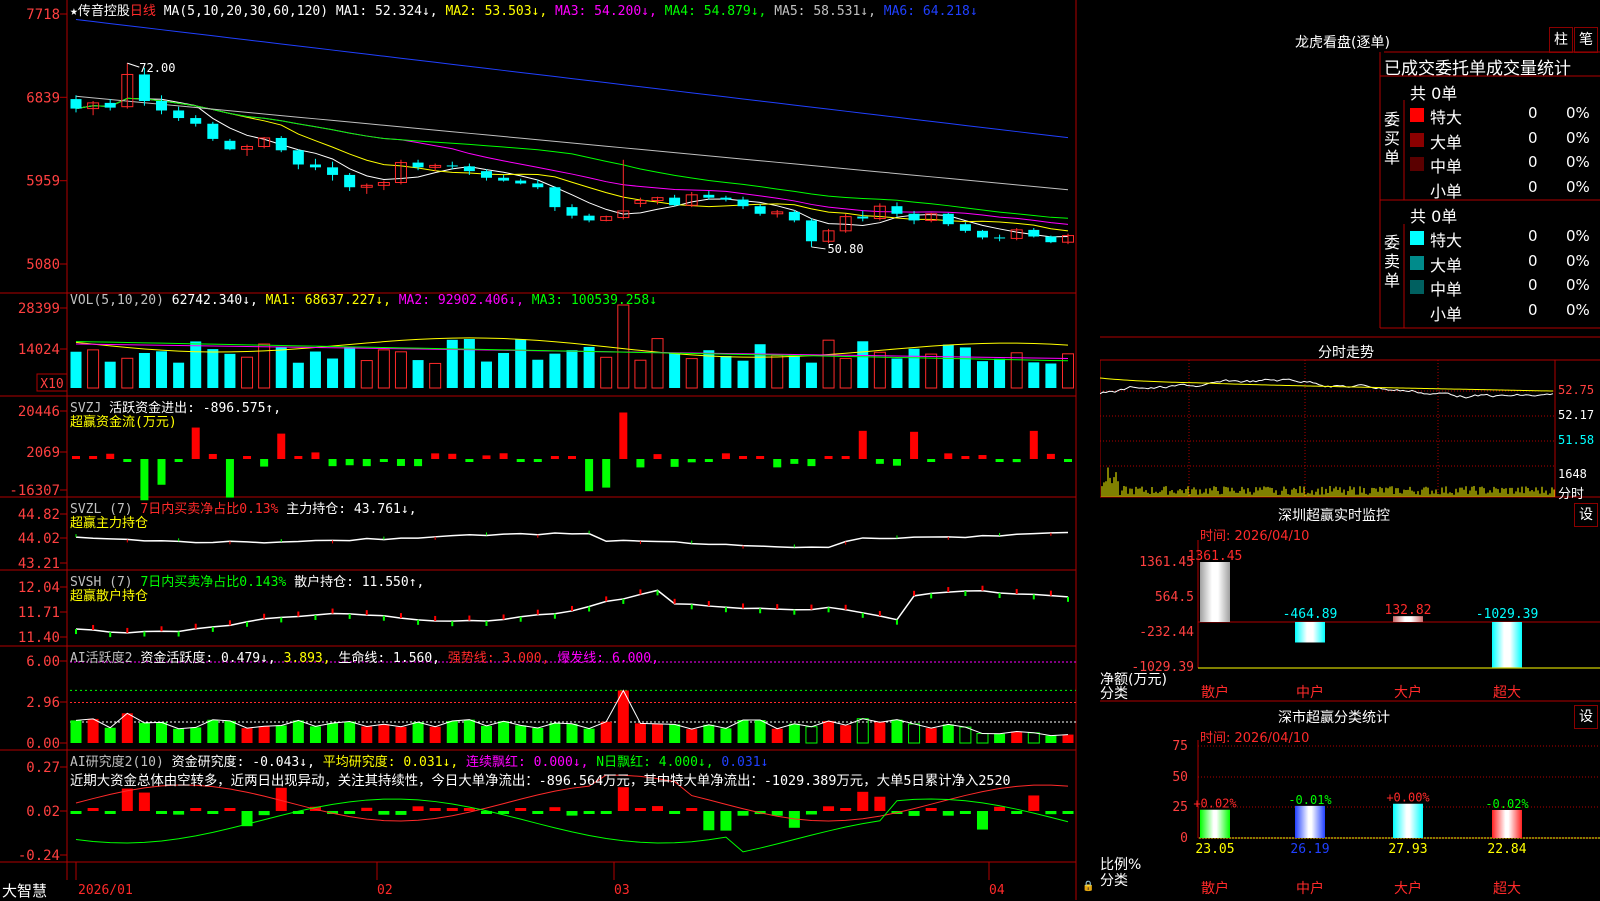 This screenshot has width=1600, height=901. Describe the element at coordinates (1088, 886) in the screenshot. I see `lock-icon: 🔒` at that location.